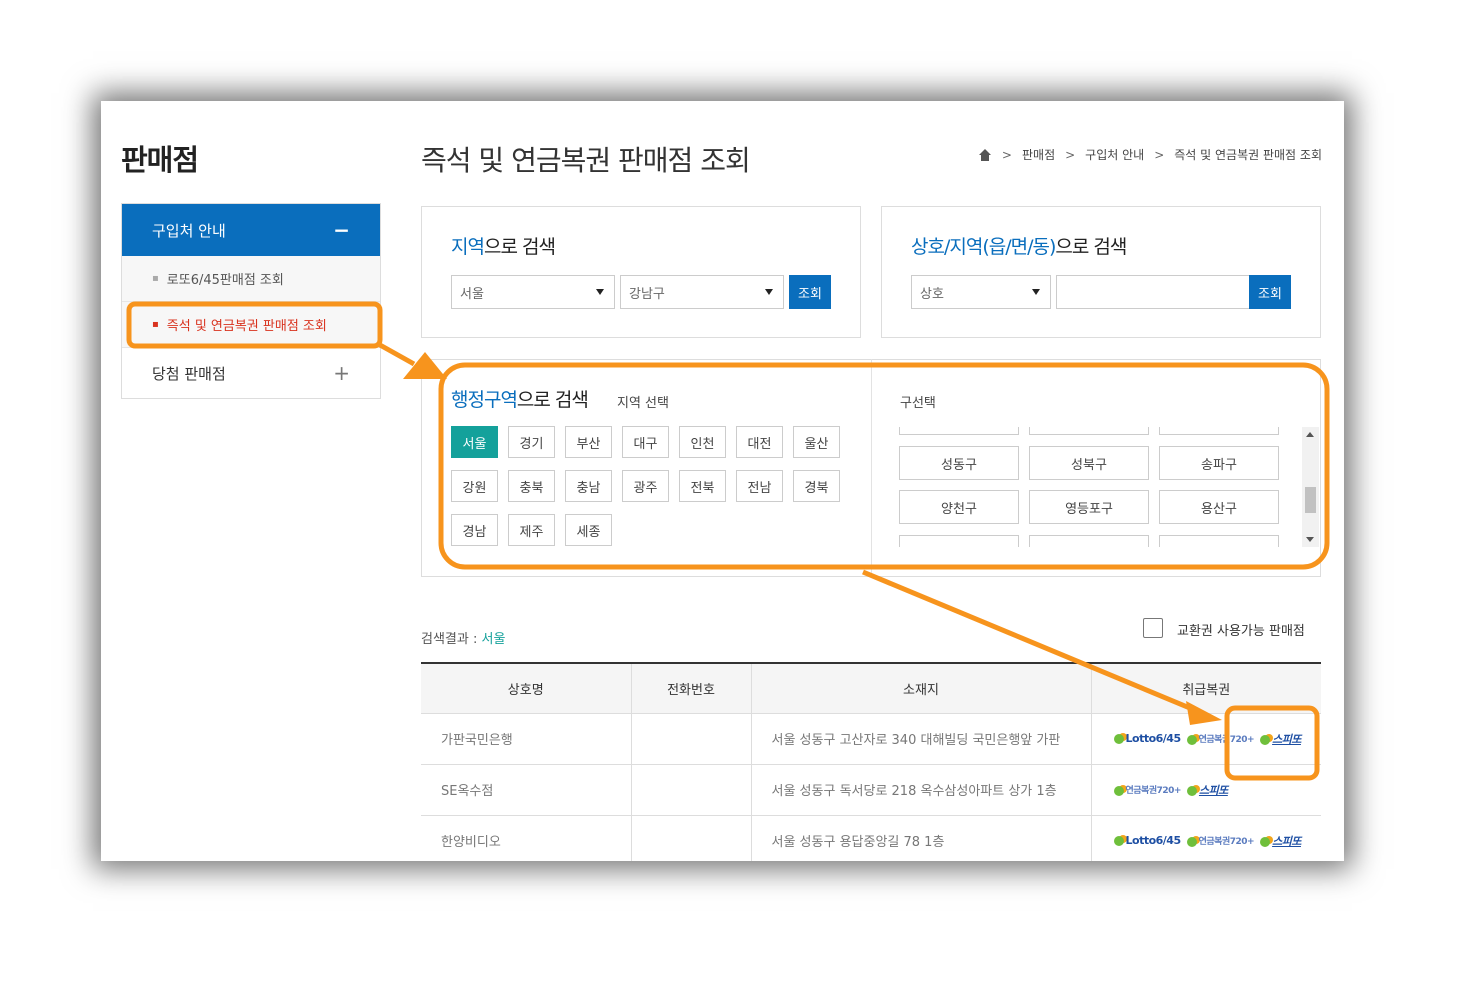 This screenshot has width=1471, height=989. What do you see at coordinates (341, 230) in the screenshot?
I see `minus-icon: −` at bounding box center [341, 230].